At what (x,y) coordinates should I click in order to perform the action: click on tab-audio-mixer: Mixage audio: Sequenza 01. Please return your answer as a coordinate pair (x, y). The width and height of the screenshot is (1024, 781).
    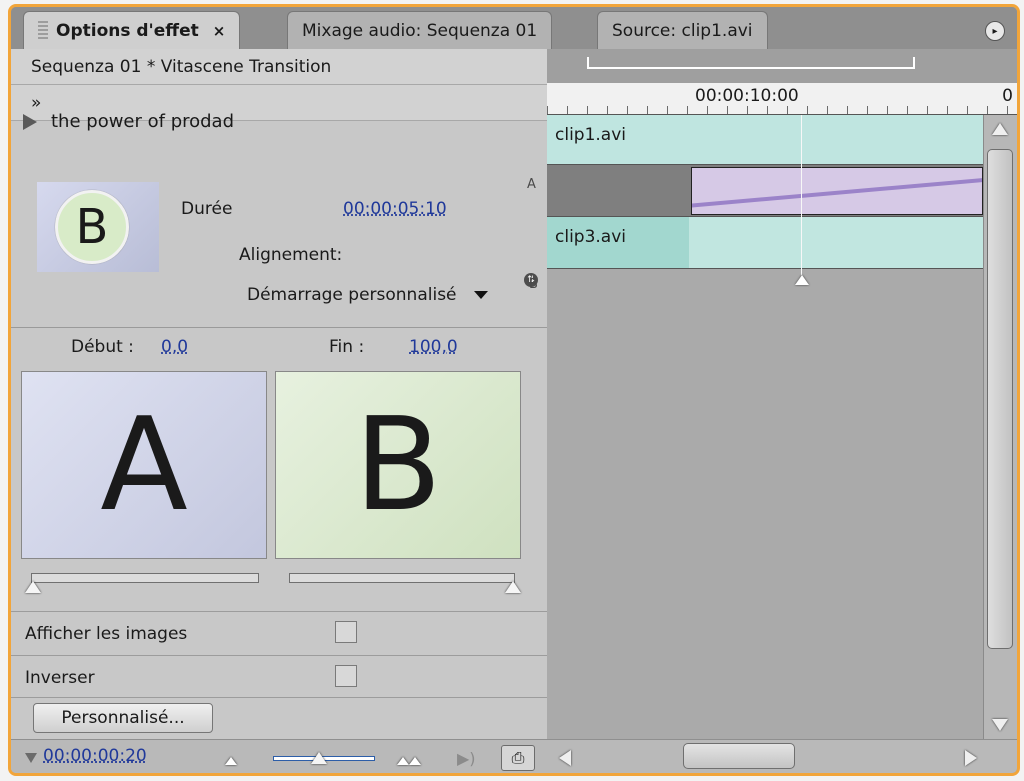
    Looking at the image, I should click on (420, 30).